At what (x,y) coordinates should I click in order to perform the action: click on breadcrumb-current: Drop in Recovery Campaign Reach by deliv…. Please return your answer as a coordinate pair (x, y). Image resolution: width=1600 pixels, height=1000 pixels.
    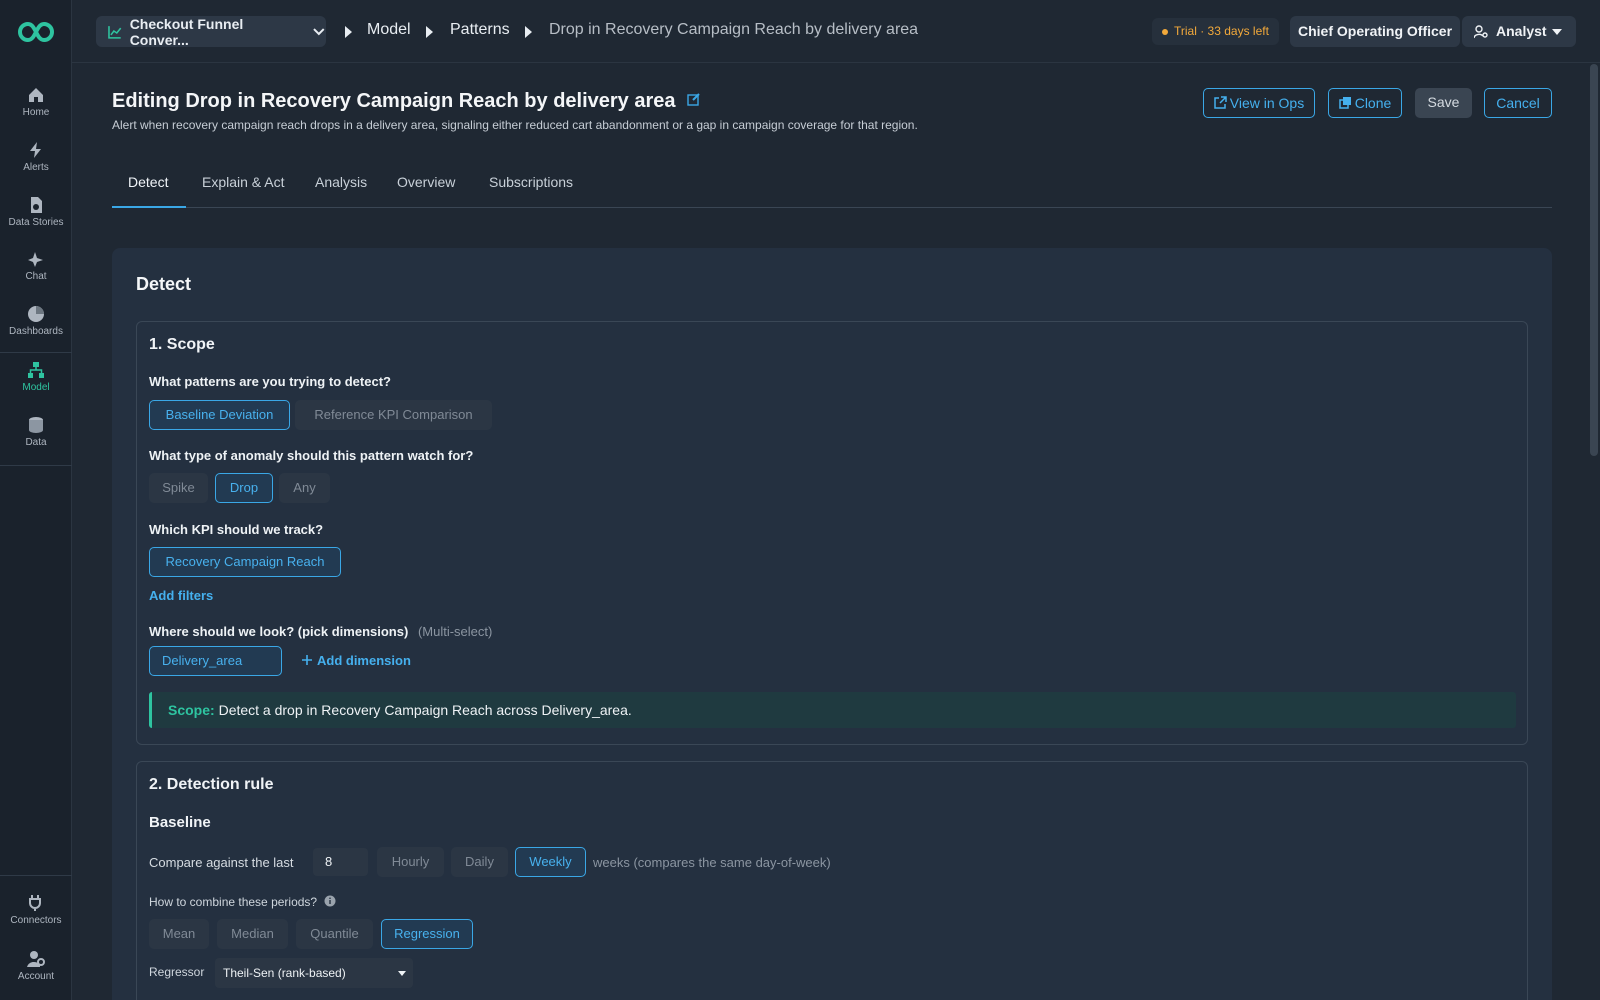
    Looking at the image, I should click on (734, 29).